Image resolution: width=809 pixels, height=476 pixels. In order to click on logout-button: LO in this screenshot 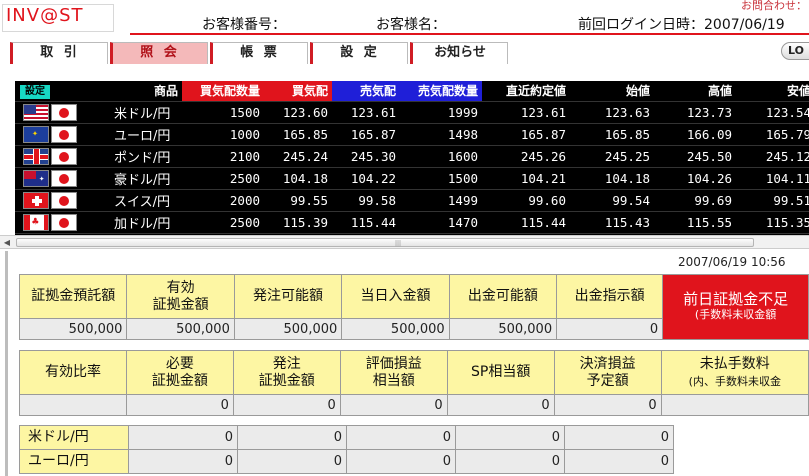, I will do `click(795, 51)`.